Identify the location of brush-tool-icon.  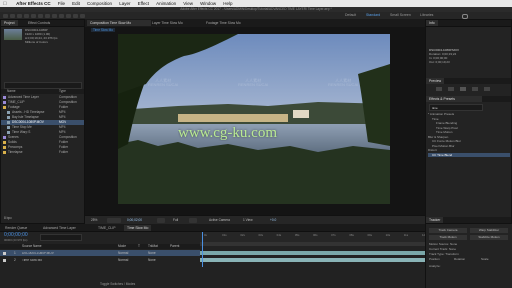
(75, 15).